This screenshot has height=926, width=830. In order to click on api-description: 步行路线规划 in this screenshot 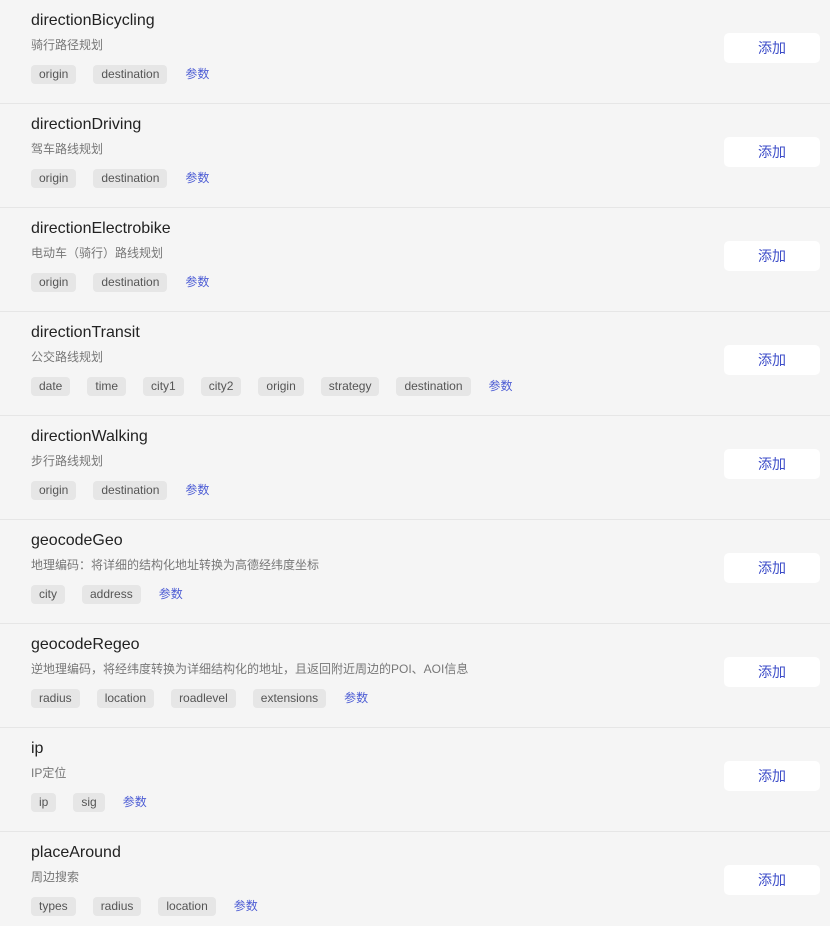, I will do `click(67, 461)`.